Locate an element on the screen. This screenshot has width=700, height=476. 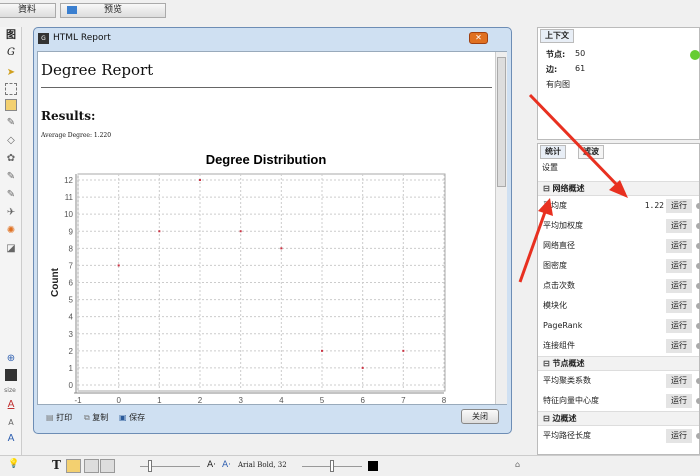
size-slider-handle is located at coordinates (150, 466).